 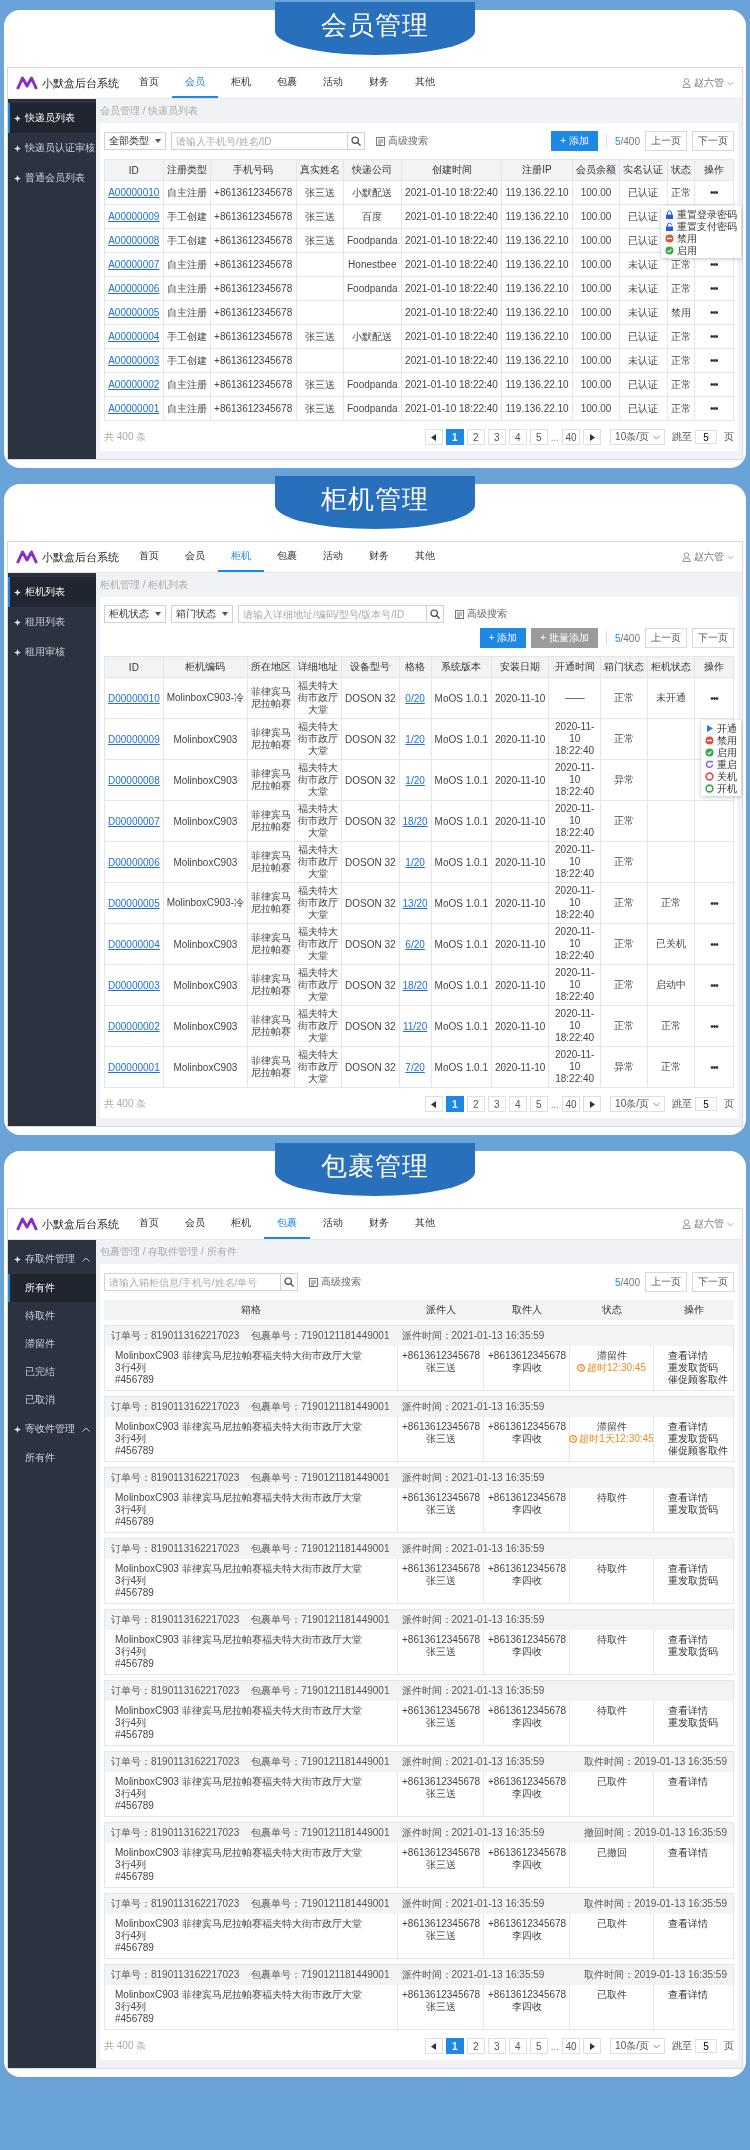 I want to click on dropdown: 箱门状态, so click(x=202, y=614).